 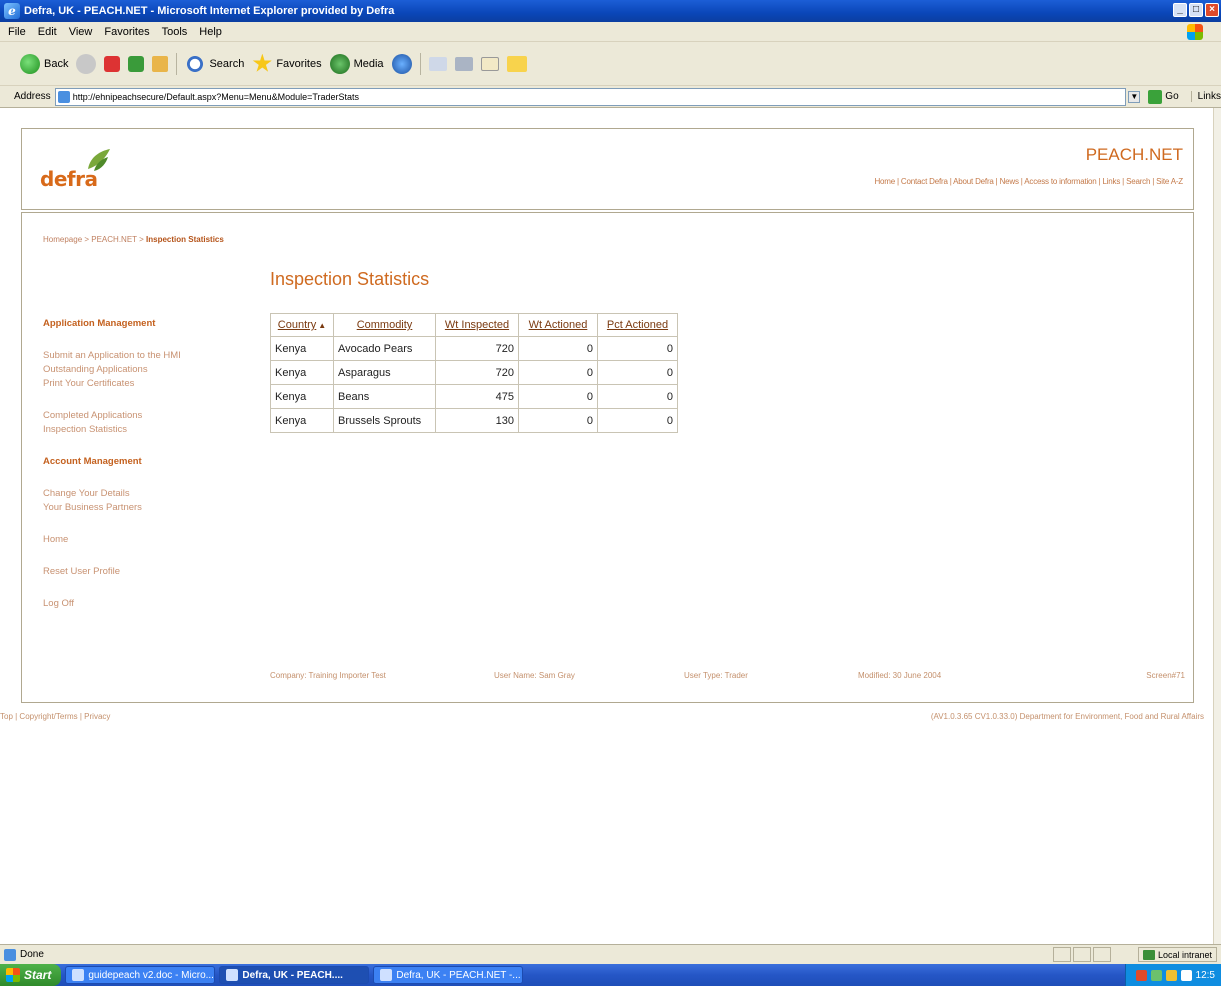 I want to click on sidebar-item-print-certificates: Print Your Certificates, so click(x=143, y=384).